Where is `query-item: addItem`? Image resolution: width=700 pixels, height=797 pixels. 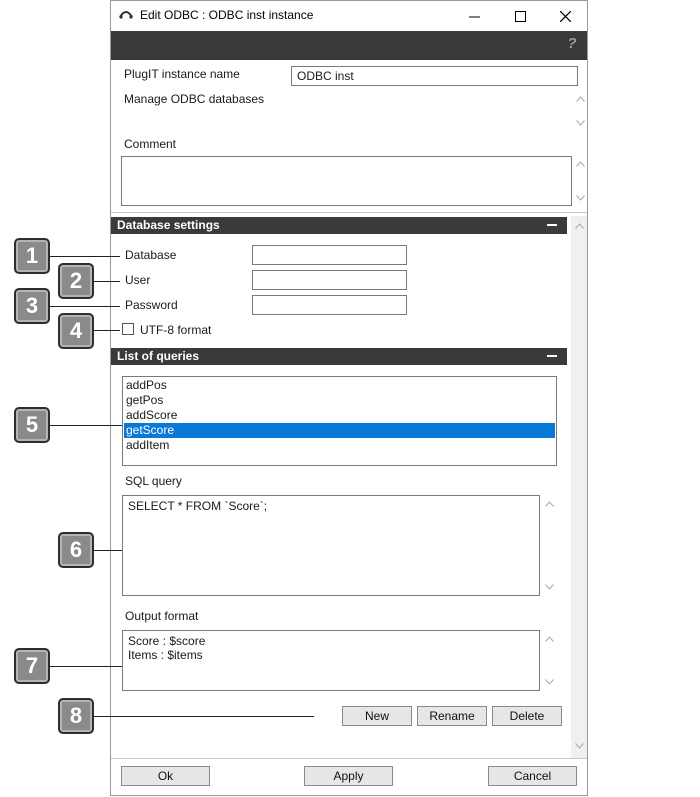
query-item: addItem is located at coordinates (339, 445).